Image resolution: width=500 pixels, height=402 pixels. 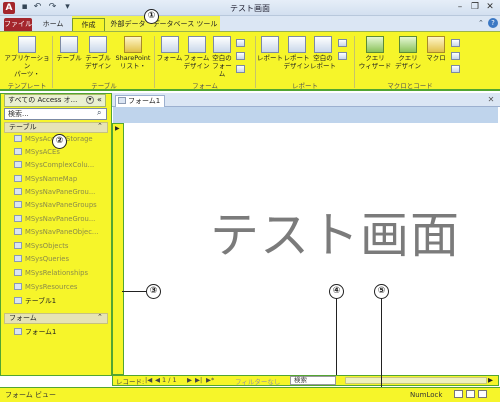 What do you see at coordinates (475, 7) in the screenshot?
I see `restore-icon: ❐` at bounding box center [475, 7].